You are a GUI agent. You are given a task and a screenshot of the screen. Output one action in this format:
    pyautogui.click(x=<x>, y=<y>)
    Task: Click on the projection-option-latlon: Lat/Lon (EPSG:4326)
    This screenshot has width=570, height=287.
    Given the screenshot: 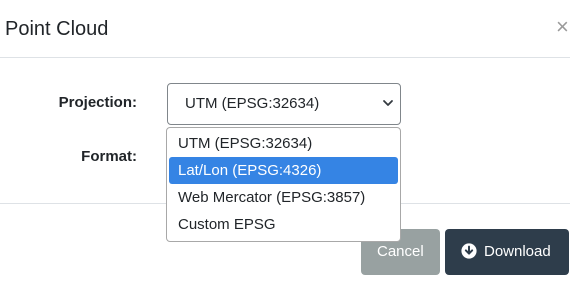 What is the action you would take?
    pyautogui.click(x=283, y=170)
    